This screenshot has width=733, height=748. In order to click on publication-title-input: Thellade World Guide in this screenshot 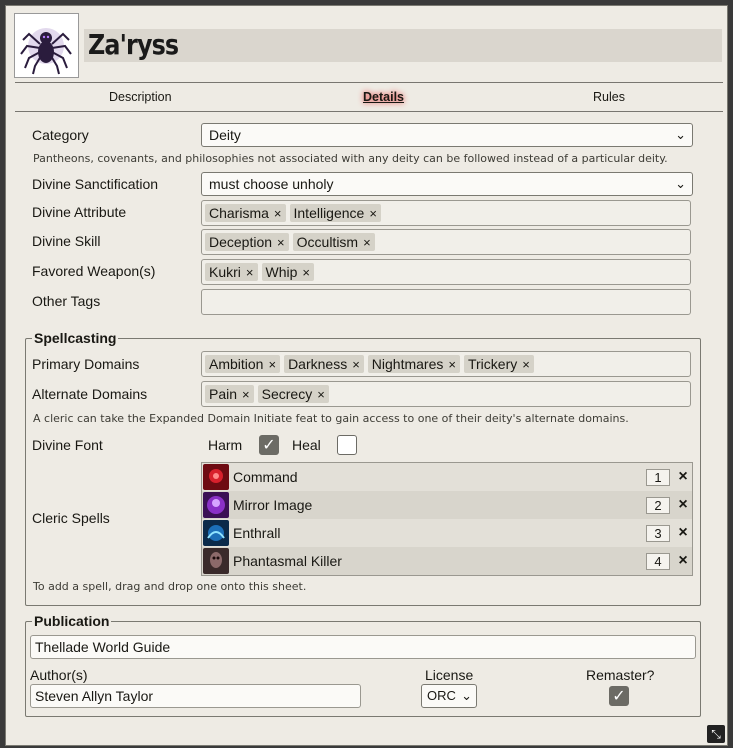, I will do `click(363, 647)`.